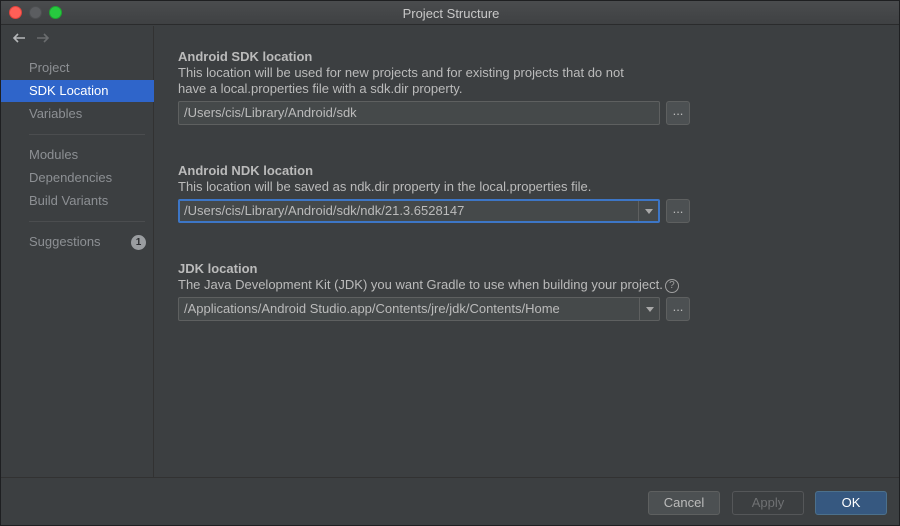 The image size is (900, 526). Describe the element at coordinates (77, 68) in the screenshot. I see `sidebar-item-project: Project` at that location.